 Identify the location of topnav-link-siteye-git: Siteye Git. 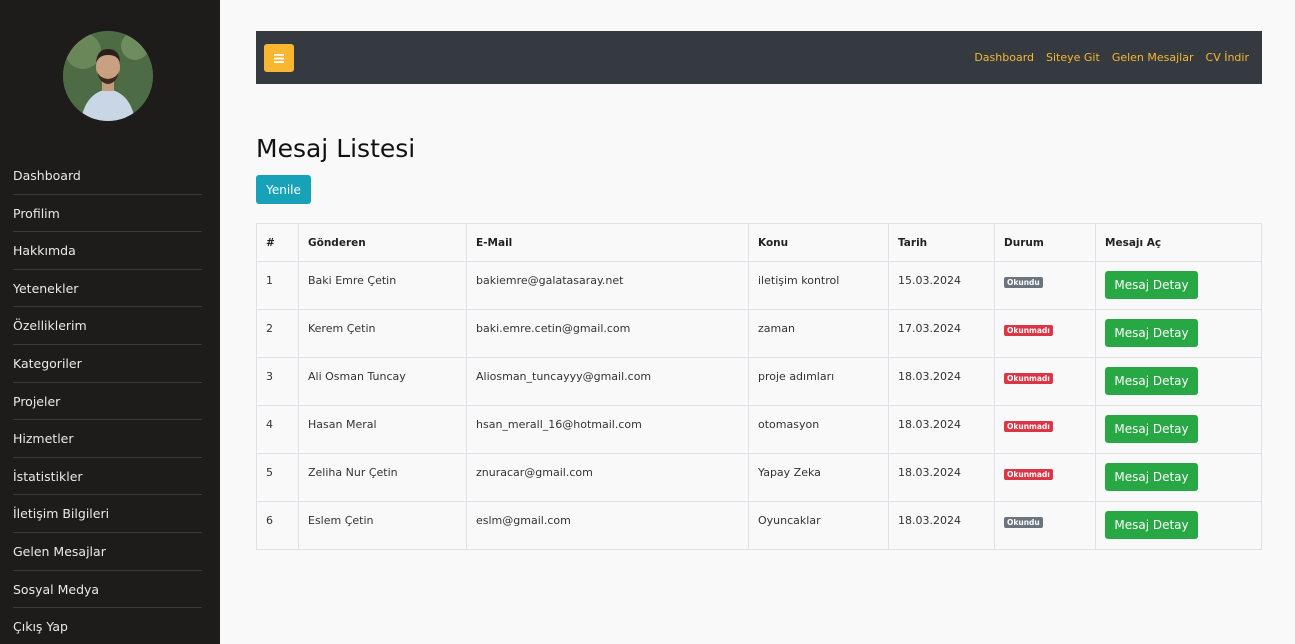
(1073, 57).